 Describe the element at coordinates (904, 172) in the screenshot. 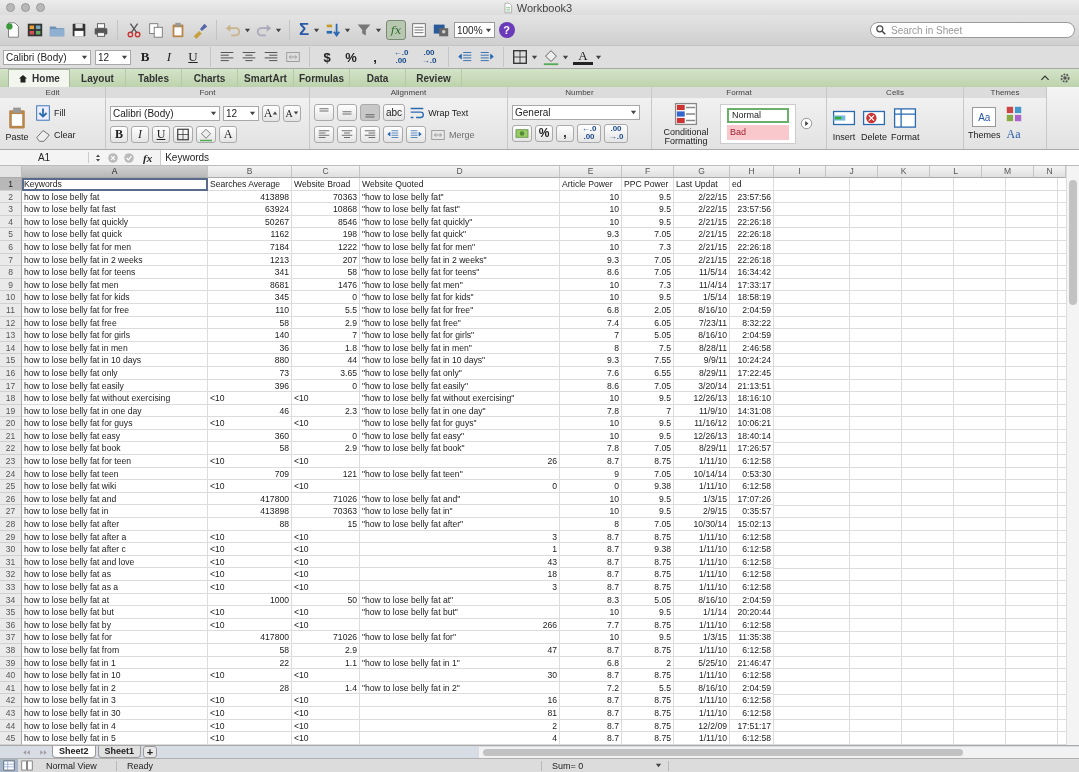

I see `column-header: K` at that location.